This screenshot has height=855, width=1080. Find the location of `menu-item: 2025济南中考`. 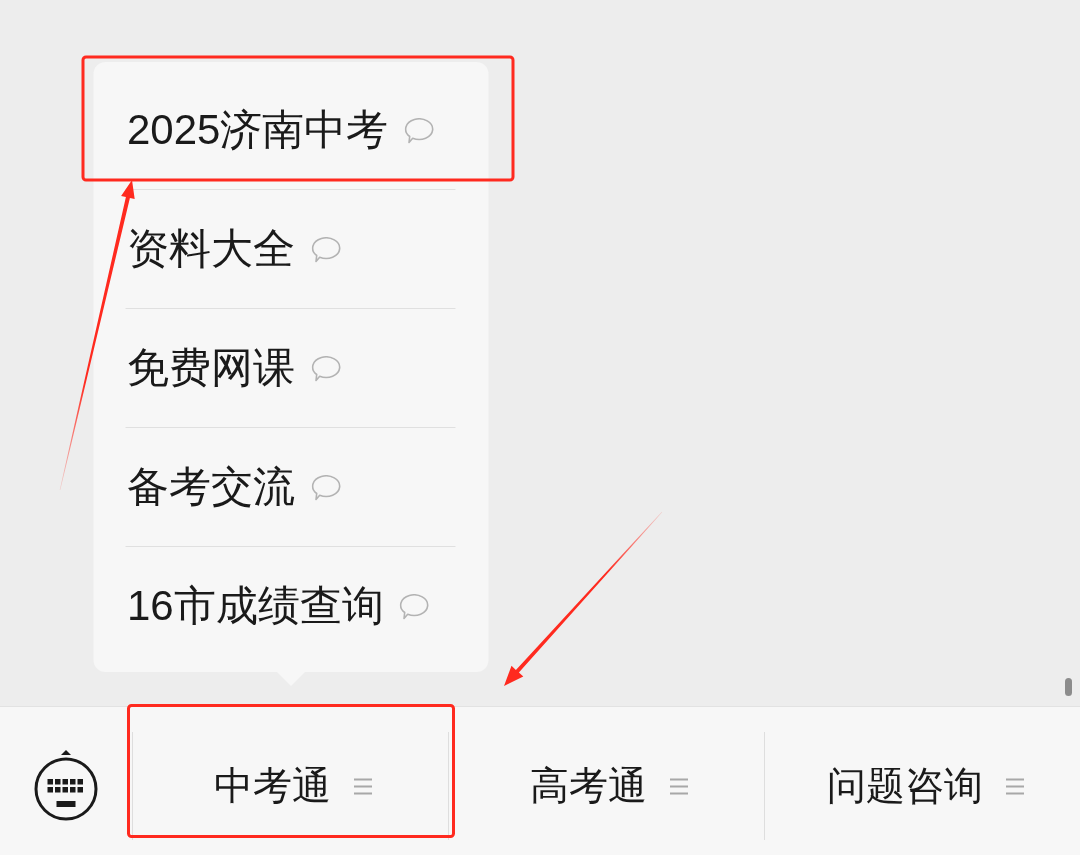

menu-item: 2025济南中考 is located at coordinates (290, 129).